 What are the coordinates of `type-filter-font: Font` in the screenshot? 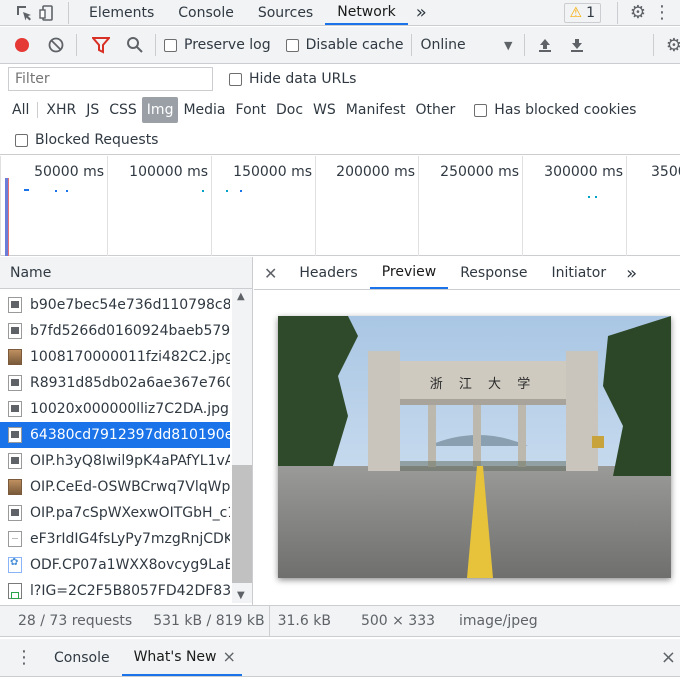 It's located at (251, 110).